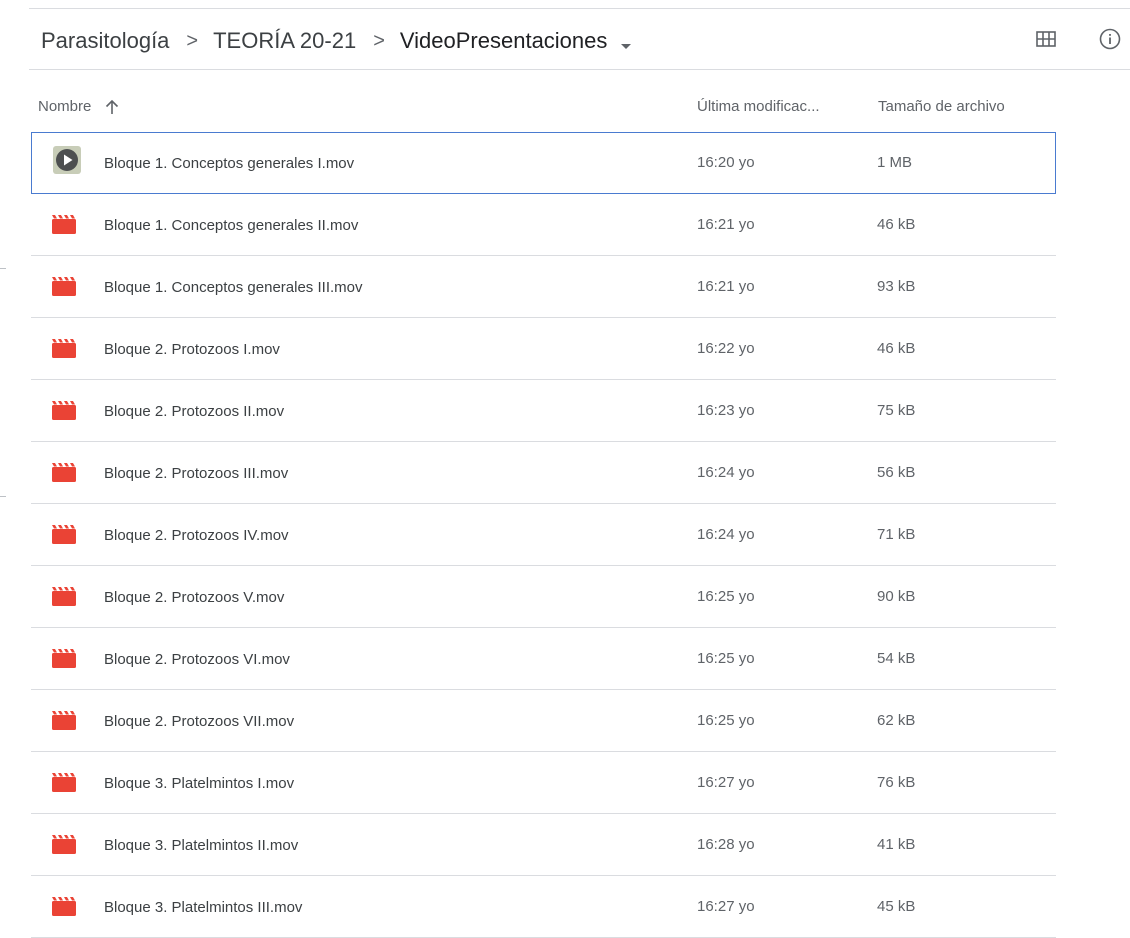 Image resolution: width=1130 pixels, height=938 pixels. What do you see at coordinates (896, 596) in the screenshot?
I see `file-size: 90 kB` at bounding box center [896, 596].